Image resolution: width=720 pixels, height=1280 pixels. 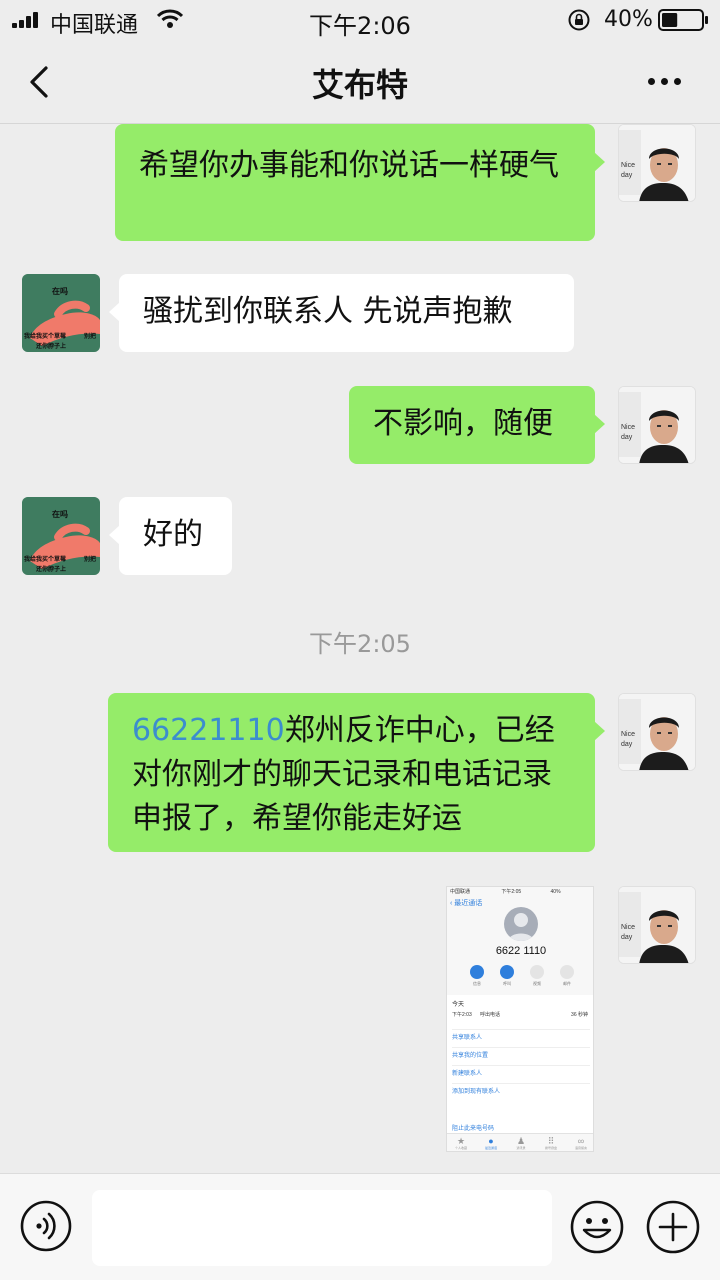 I want to click on message-bubble-incoming: 好的, so click(x=170, y=536).